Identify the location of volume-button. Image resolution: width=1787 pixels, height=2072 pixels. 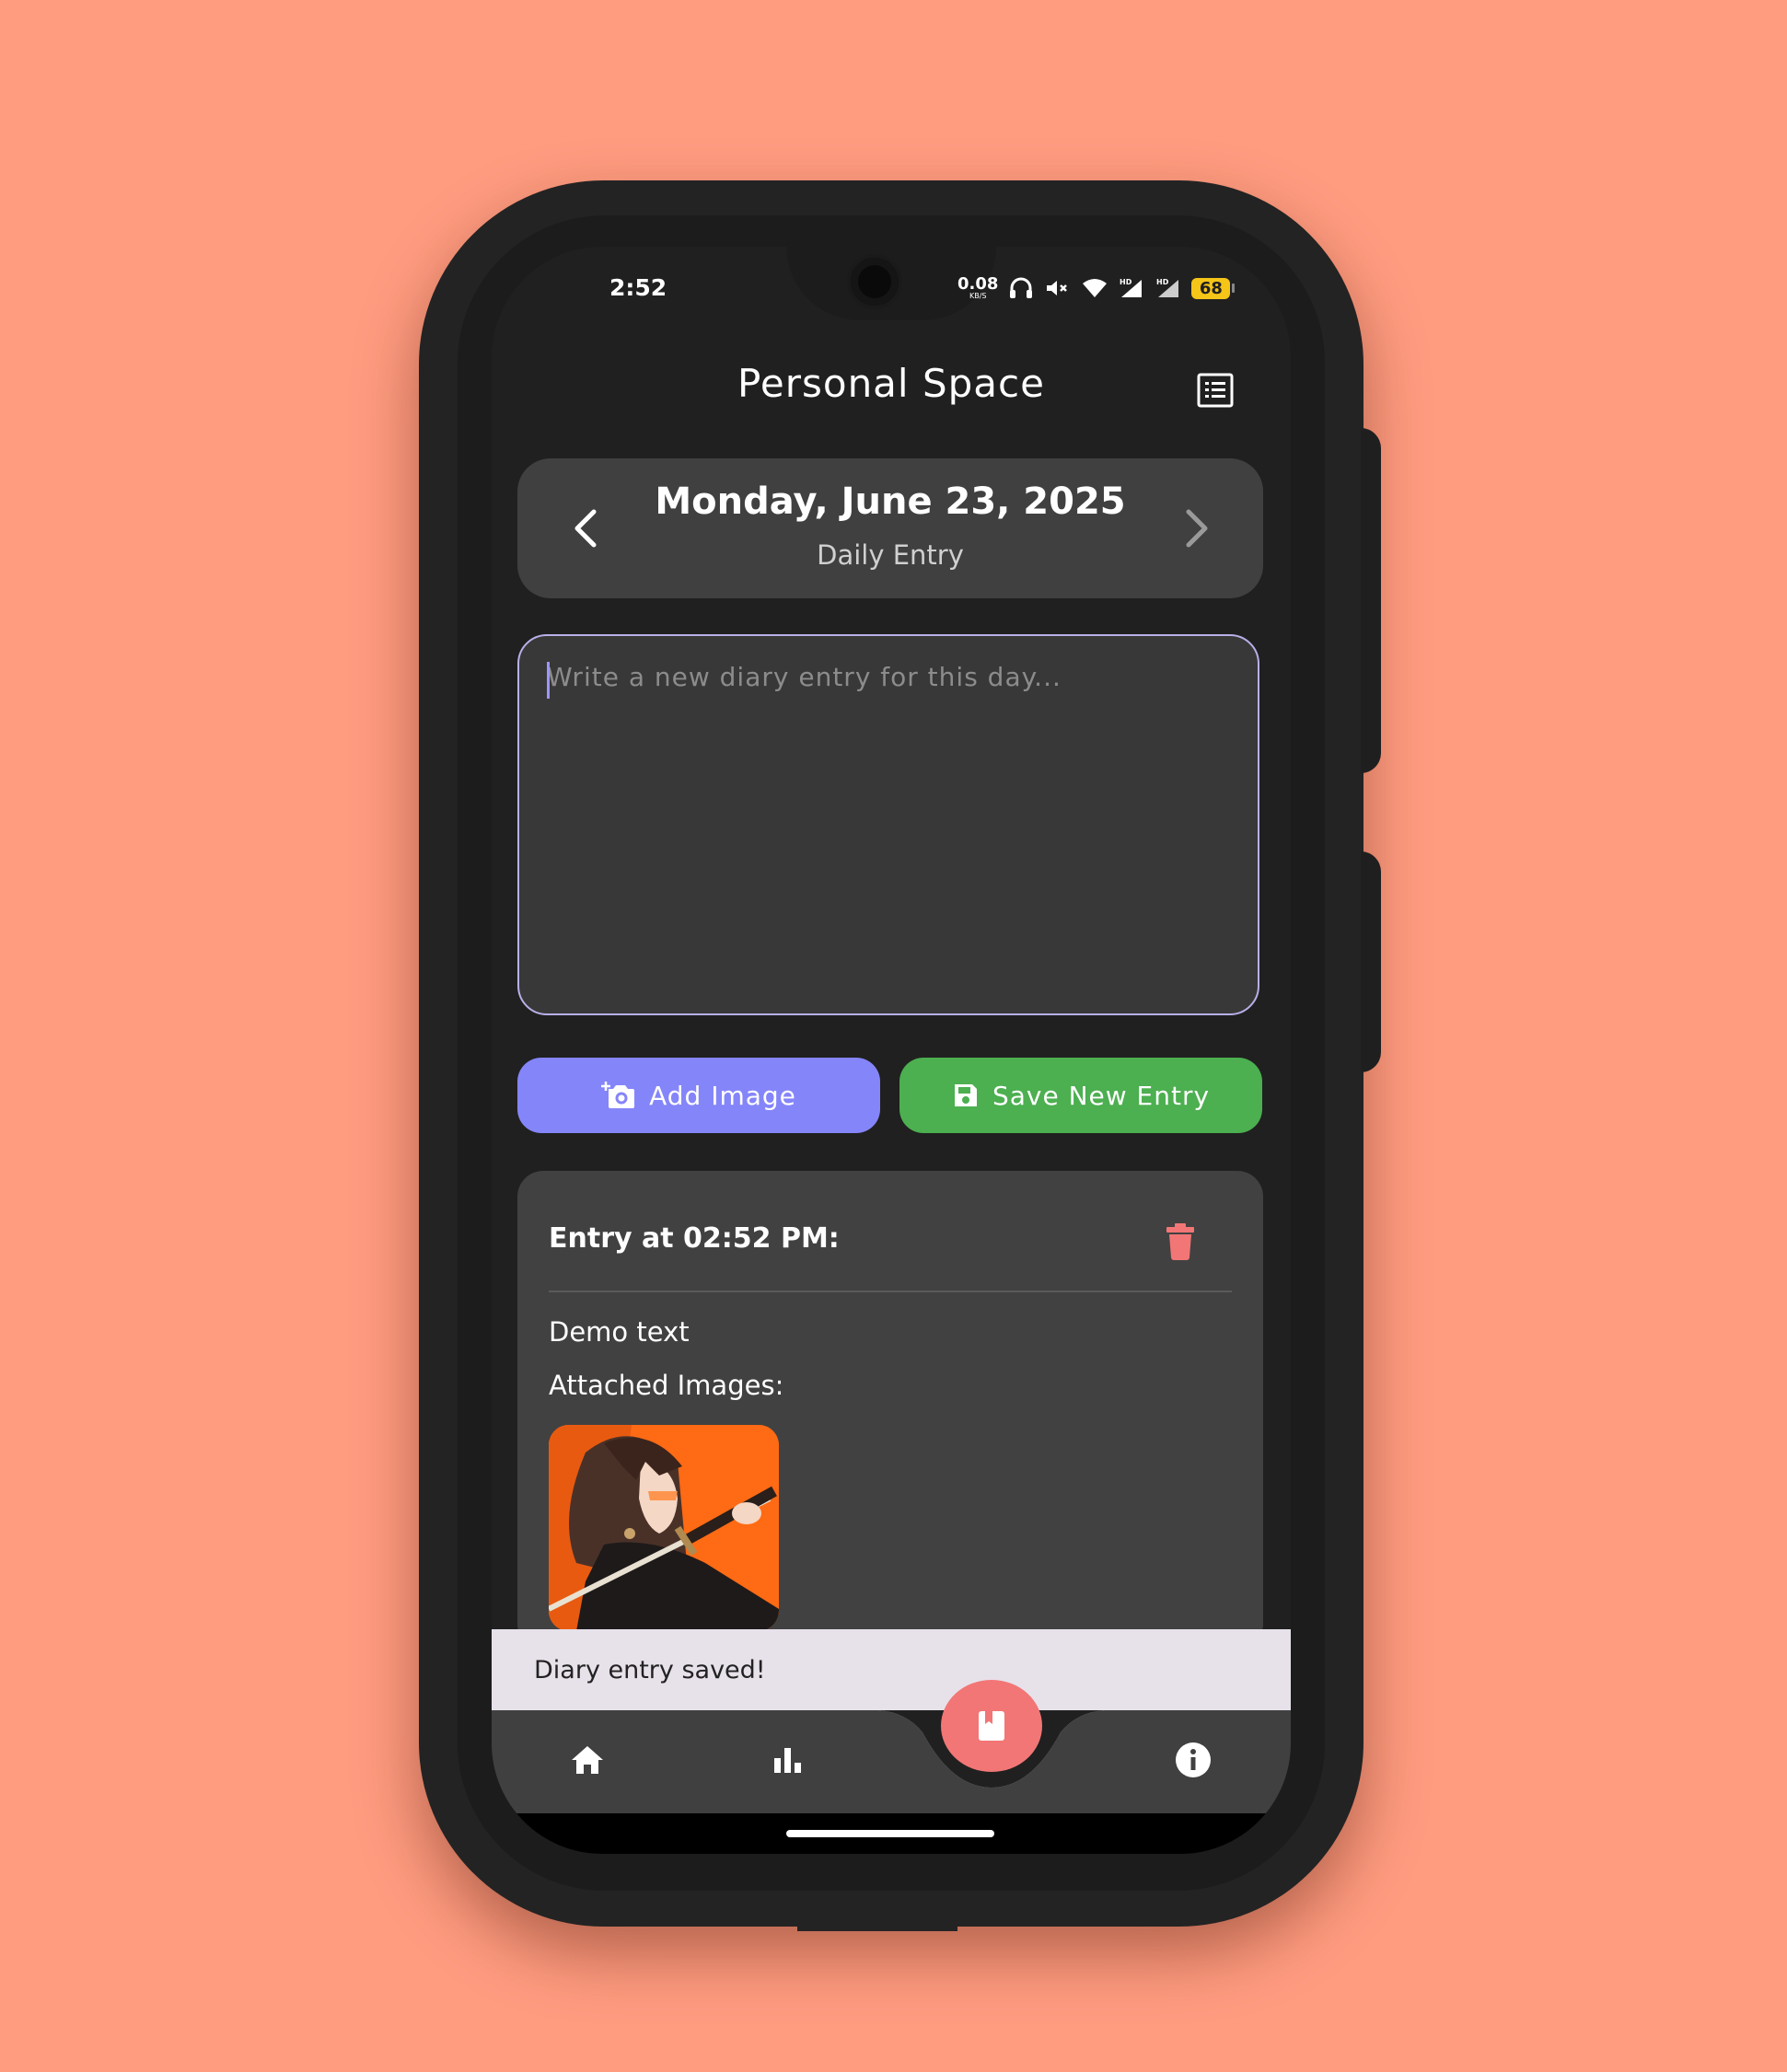
(1371, 601).